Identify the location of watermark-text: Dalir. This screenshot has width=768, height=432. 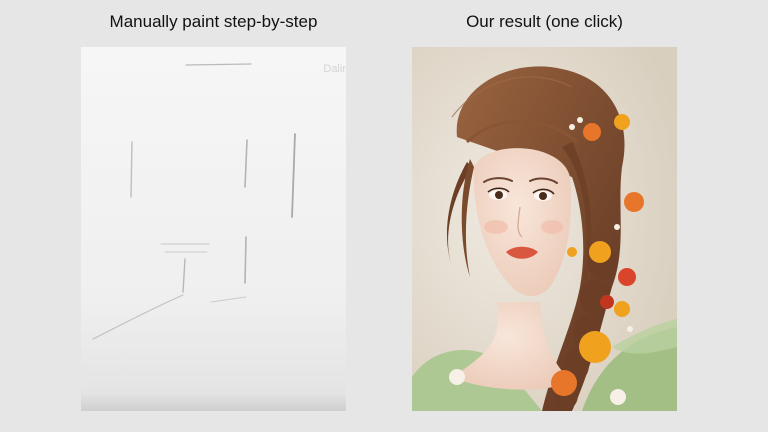
(334, 69).